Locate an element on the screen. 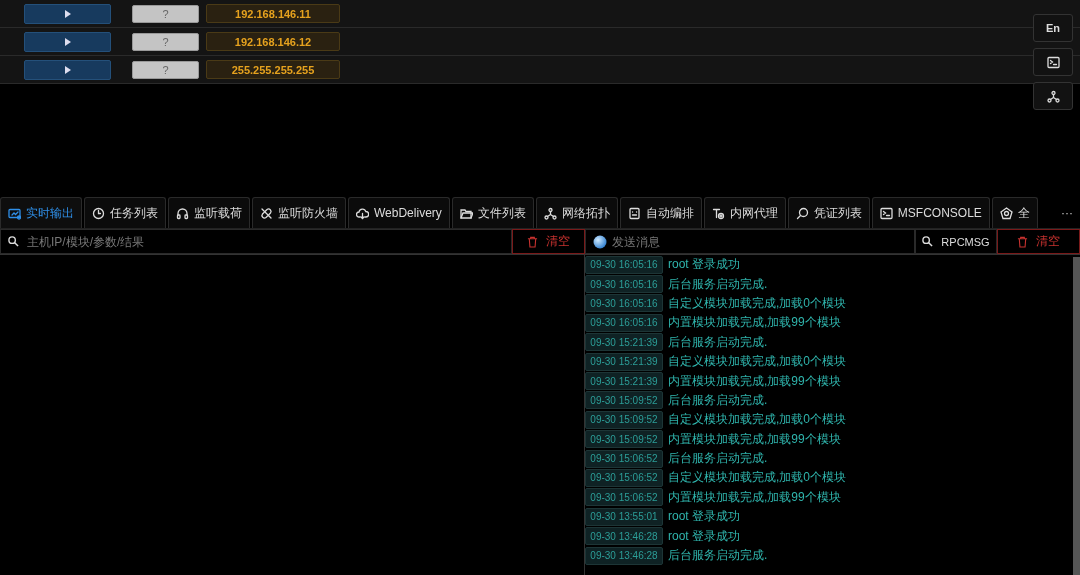 This screenshot has width=1080, height=575. folder-icon is located at coordinates (466, 213).